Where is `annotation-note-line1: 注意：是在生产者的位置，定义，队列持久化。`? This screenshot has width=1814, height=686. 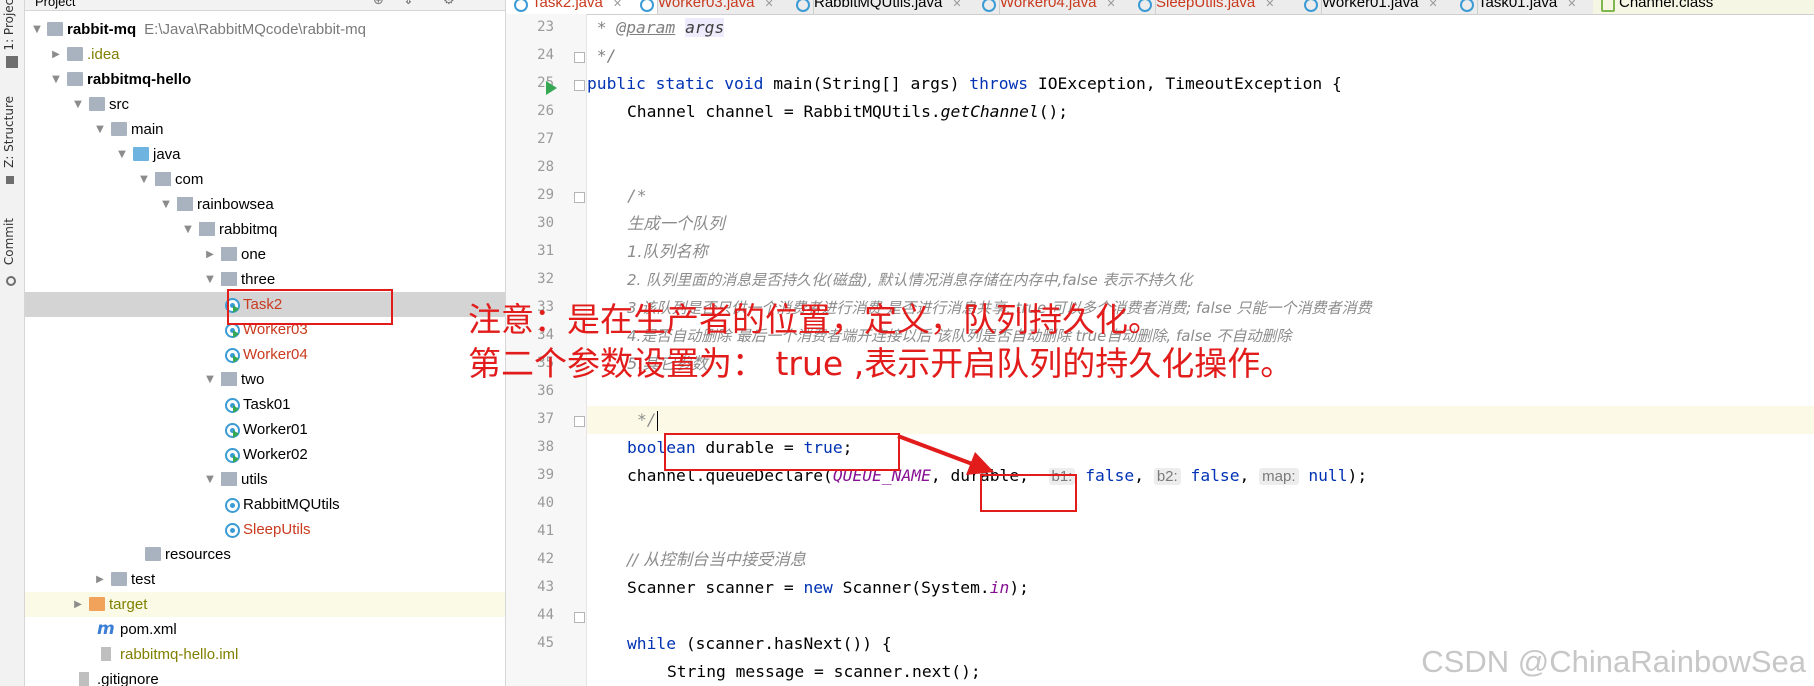 annotation-note-line1: 注意：是在生产者的位置，定义，队列持久化。 is located at coordinates (814, 319).